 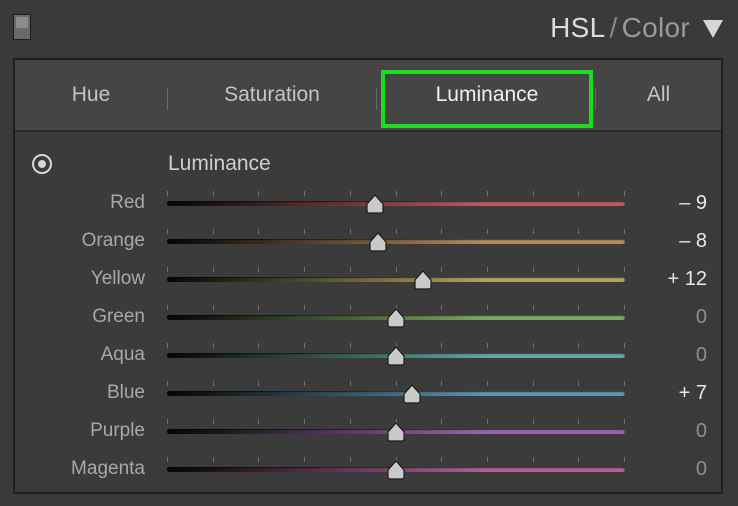 I want to click on slider-value: + 7, so click(x=693, y=393).